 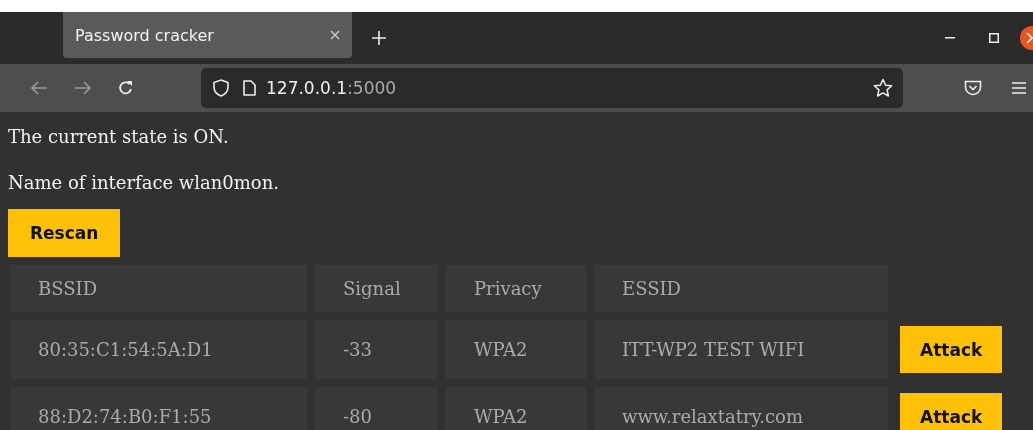 I want to click on close-icon, so click(x=1026, y=38).